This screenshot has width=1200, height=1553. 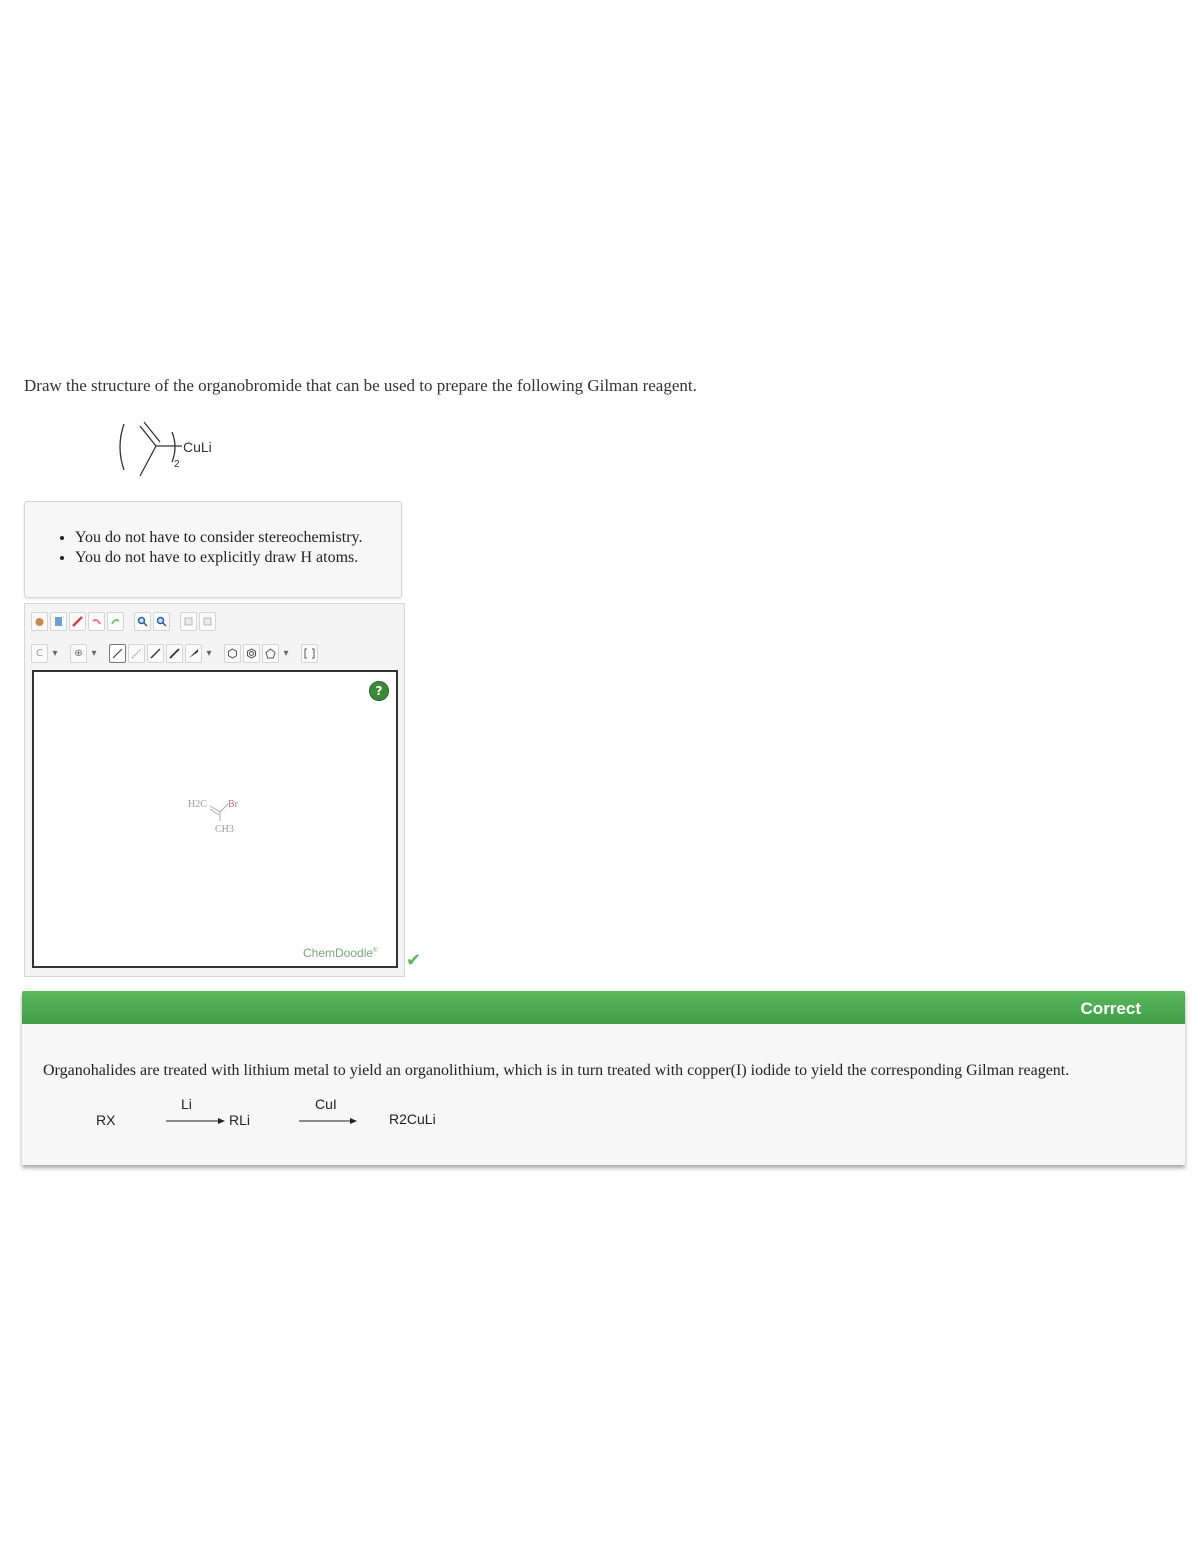 What do you see at coordinates (39, 621) in the screenshot?
I see `pan-hand-icon` at bounding box center [39, 621].